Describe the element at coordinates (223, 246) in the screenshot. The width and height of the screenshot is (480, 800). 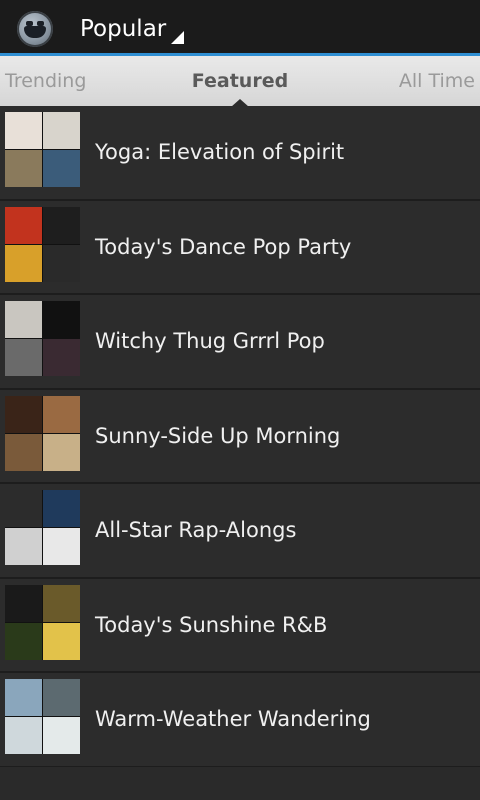
I see `playlist-title: Today's Dance Pop Party` at that location.